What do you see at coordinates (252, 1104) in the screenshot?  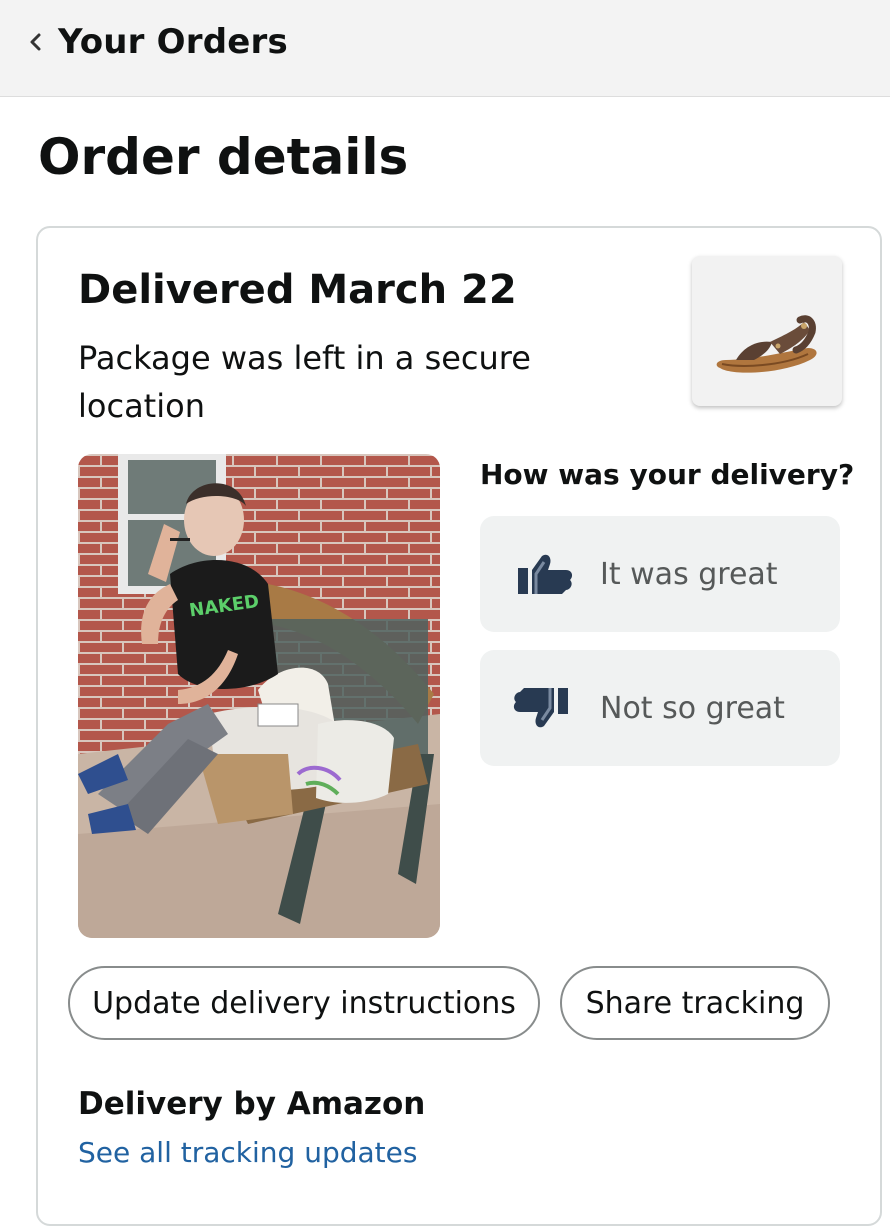 I see `carrier-label: Delivery by Amazon` at bounding box center [252, 1104].